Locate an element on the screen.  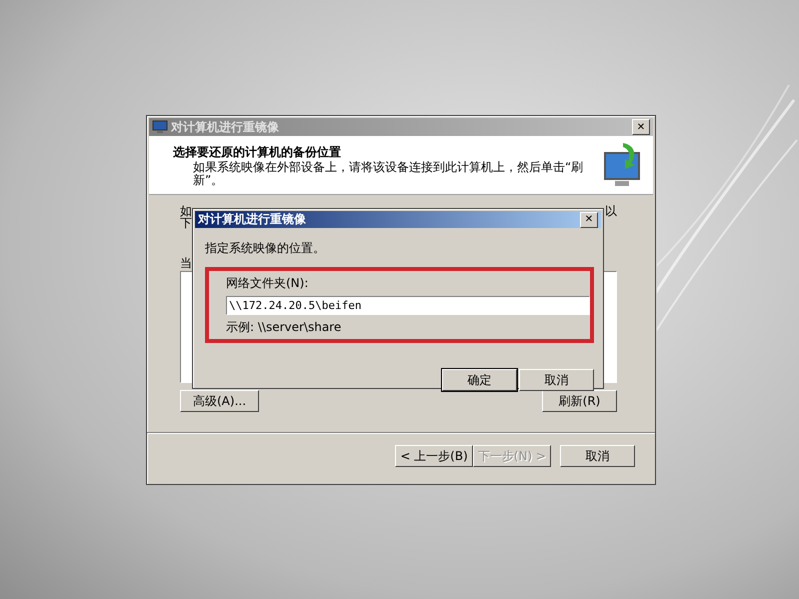
obscured-text: 当 is located at coordinates (186, 263).